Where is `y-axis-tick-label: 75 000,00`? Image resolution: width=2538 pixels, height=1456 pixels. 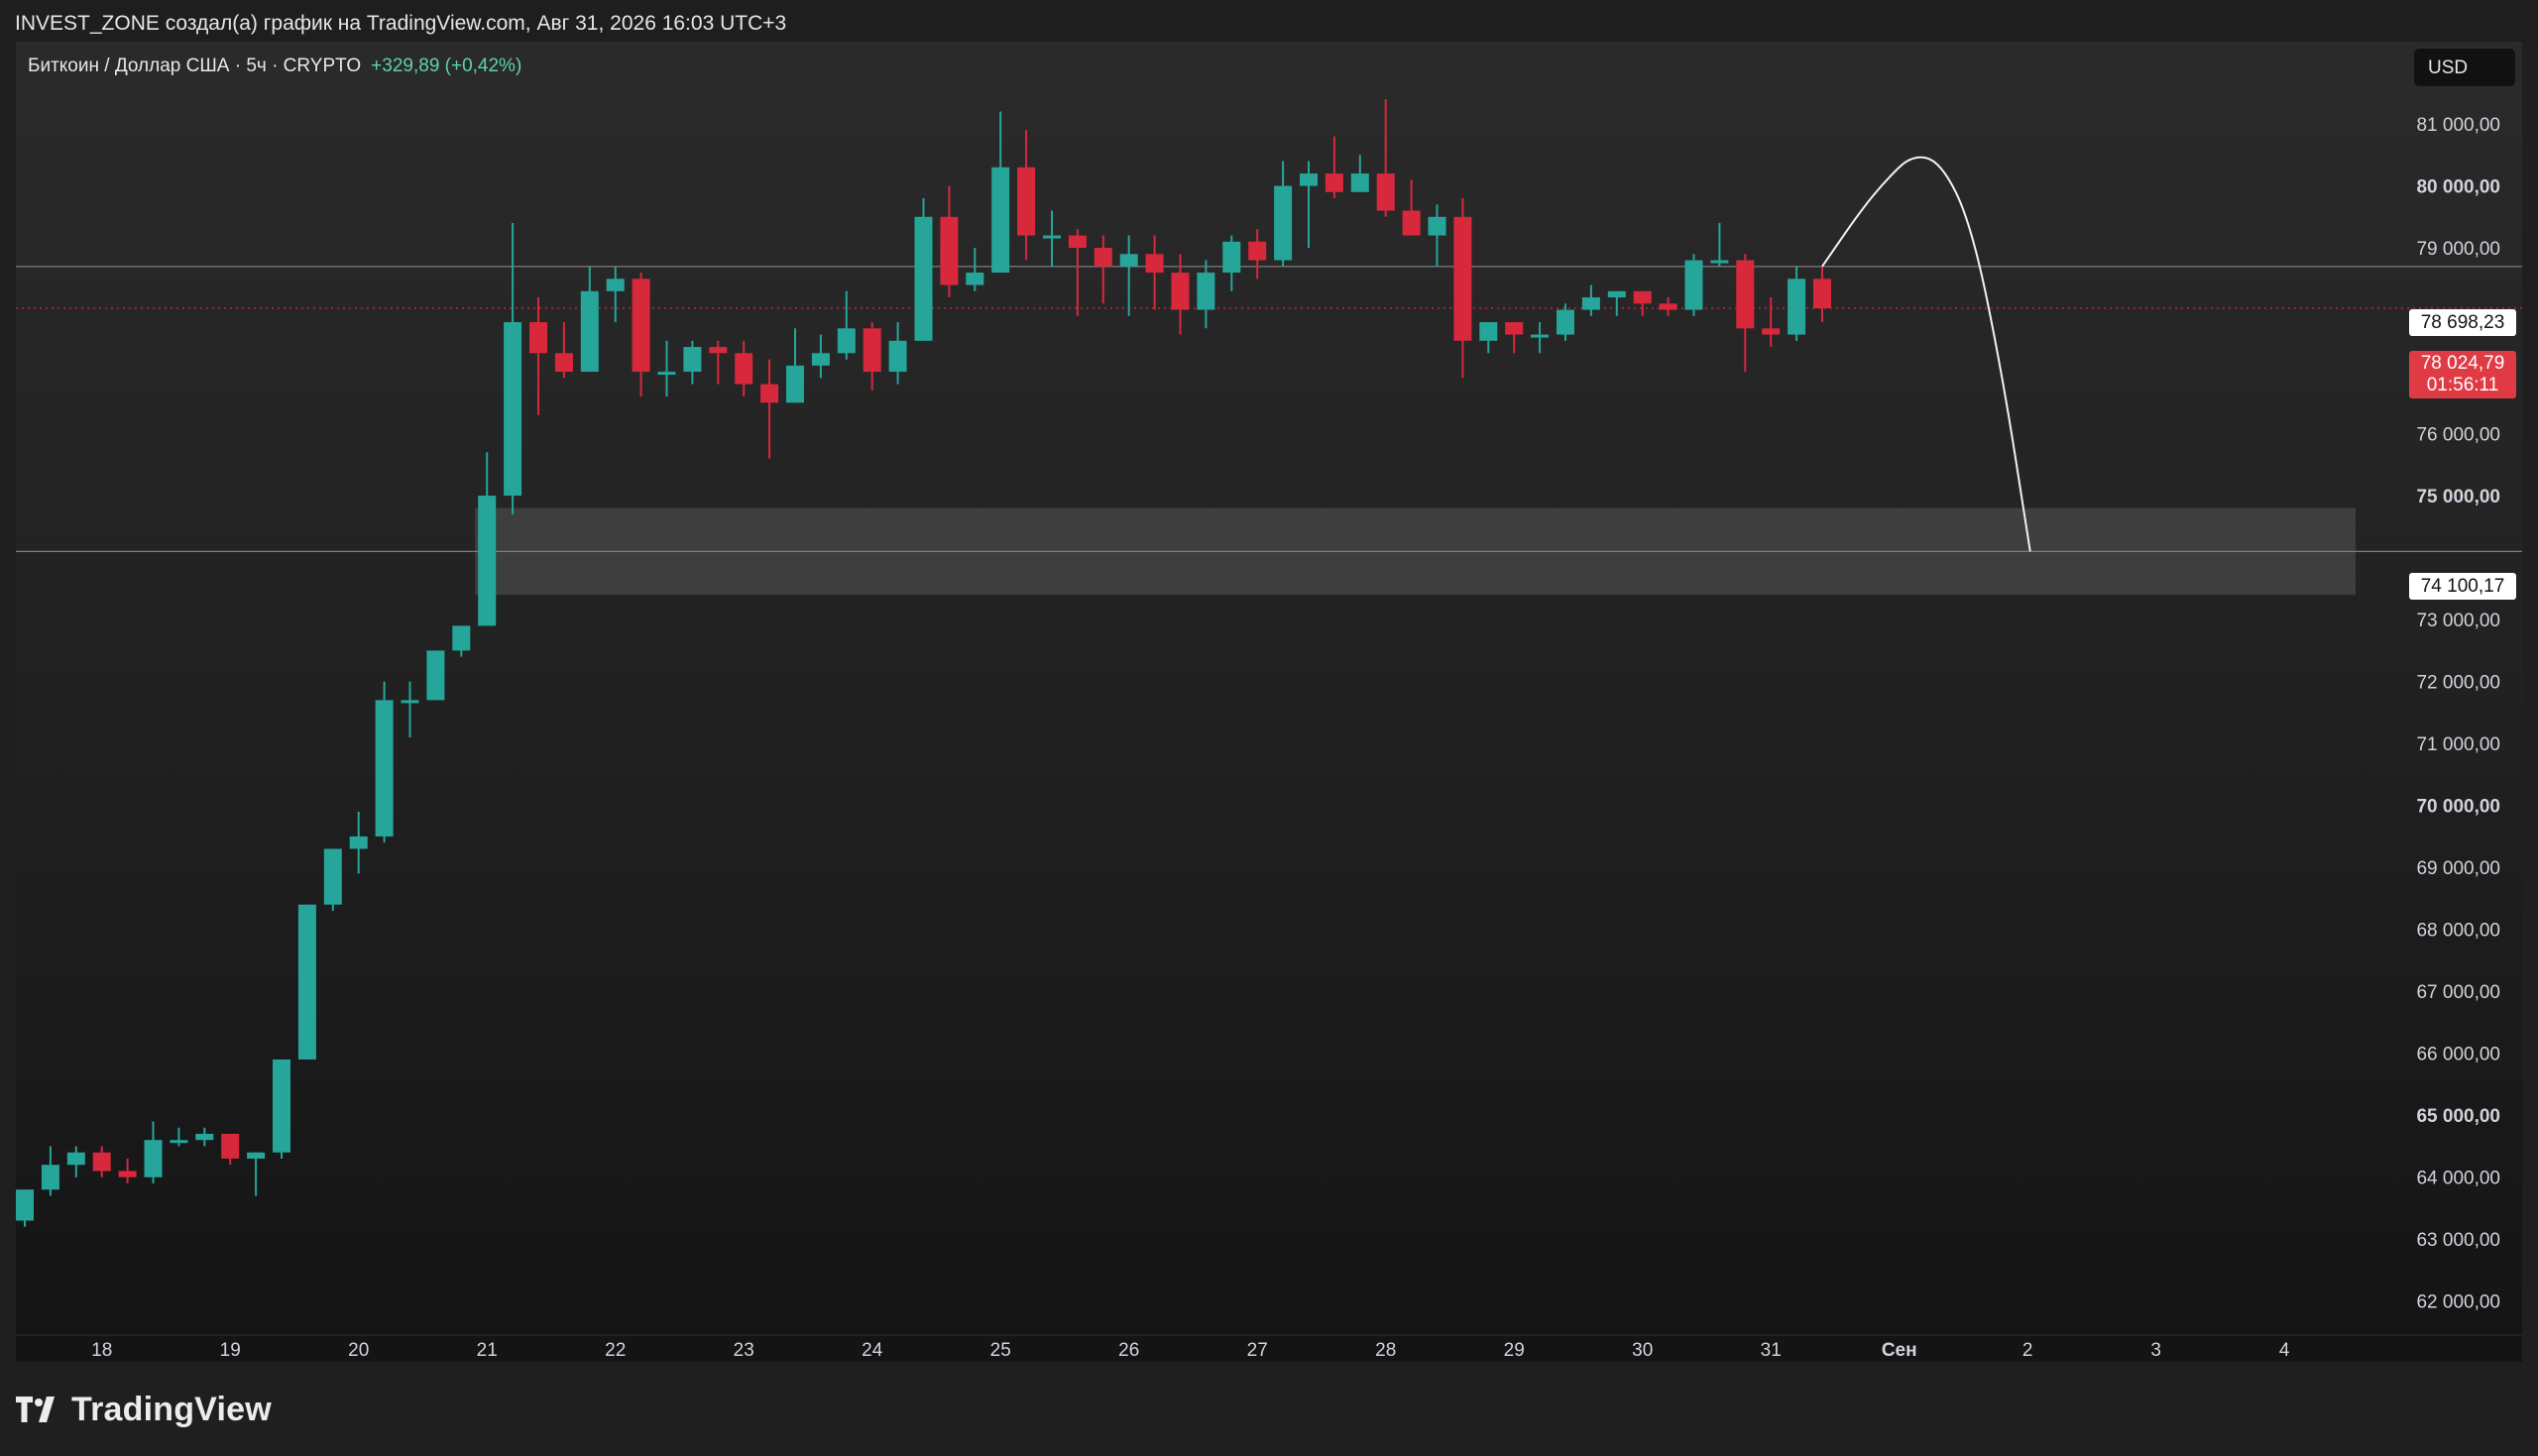 y-axis-tick-label: 75 000,00 is located at coordinates (2458, 497).